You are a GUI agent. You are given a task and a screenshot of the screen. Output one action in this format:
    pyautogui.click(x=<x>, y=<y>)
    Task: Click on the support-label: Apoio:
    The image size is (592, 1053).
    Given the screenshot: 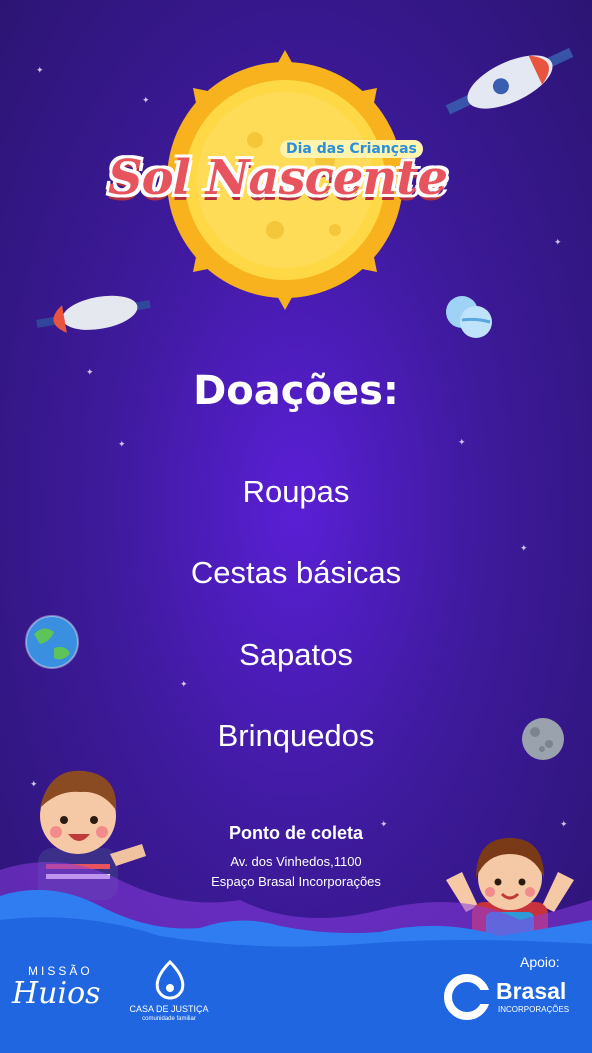 What is the action you would take?
    pyautogui.click(x=540, y=962)
    